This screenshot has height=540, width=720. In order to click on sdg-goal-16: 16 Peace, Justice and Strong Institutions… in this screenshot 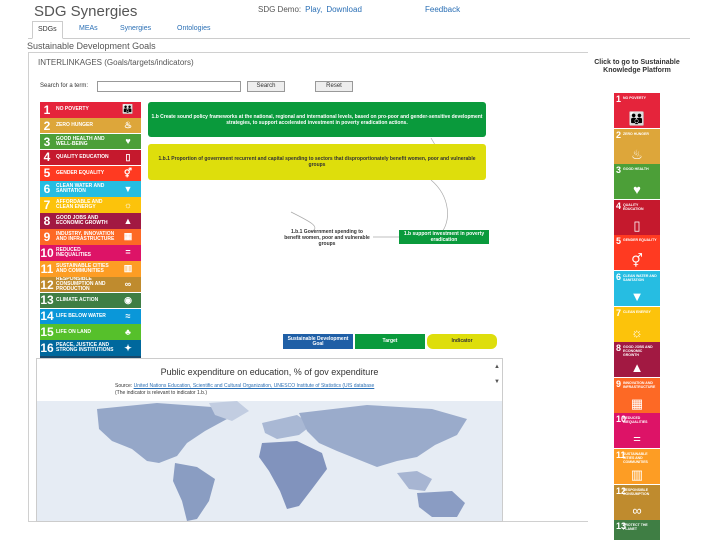, I will do `click(90, 348)`.